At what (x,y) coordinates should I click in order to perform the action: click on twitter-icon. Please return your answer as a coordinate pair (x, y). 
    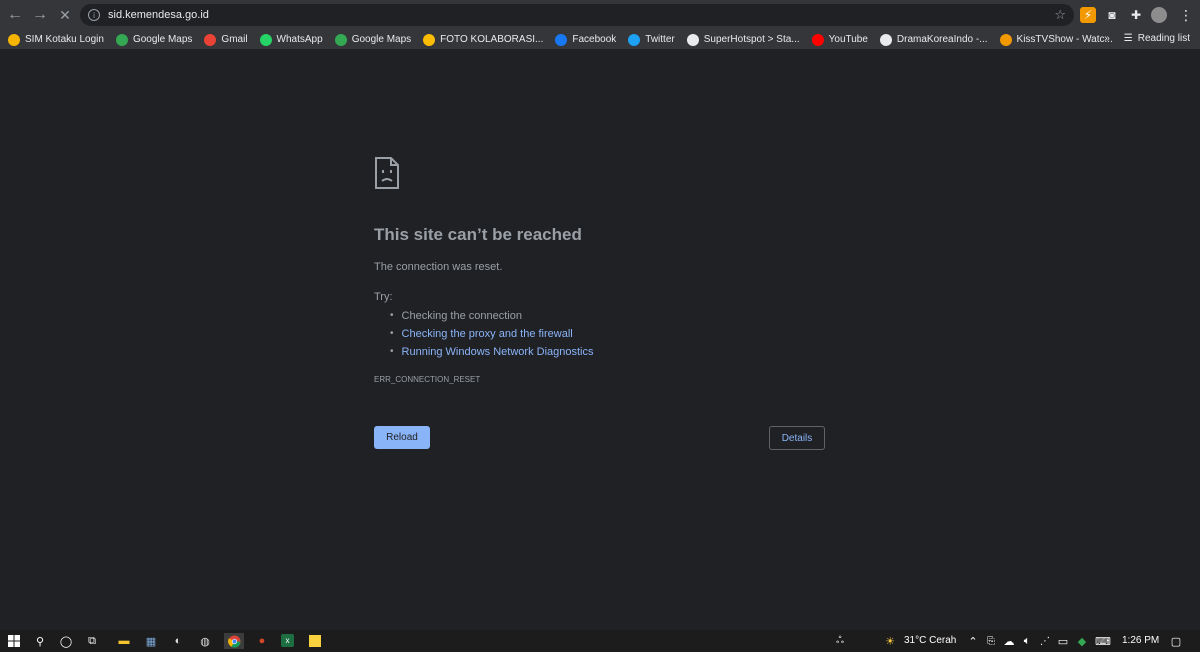
    Looking at the image, I should click on (634, 39).